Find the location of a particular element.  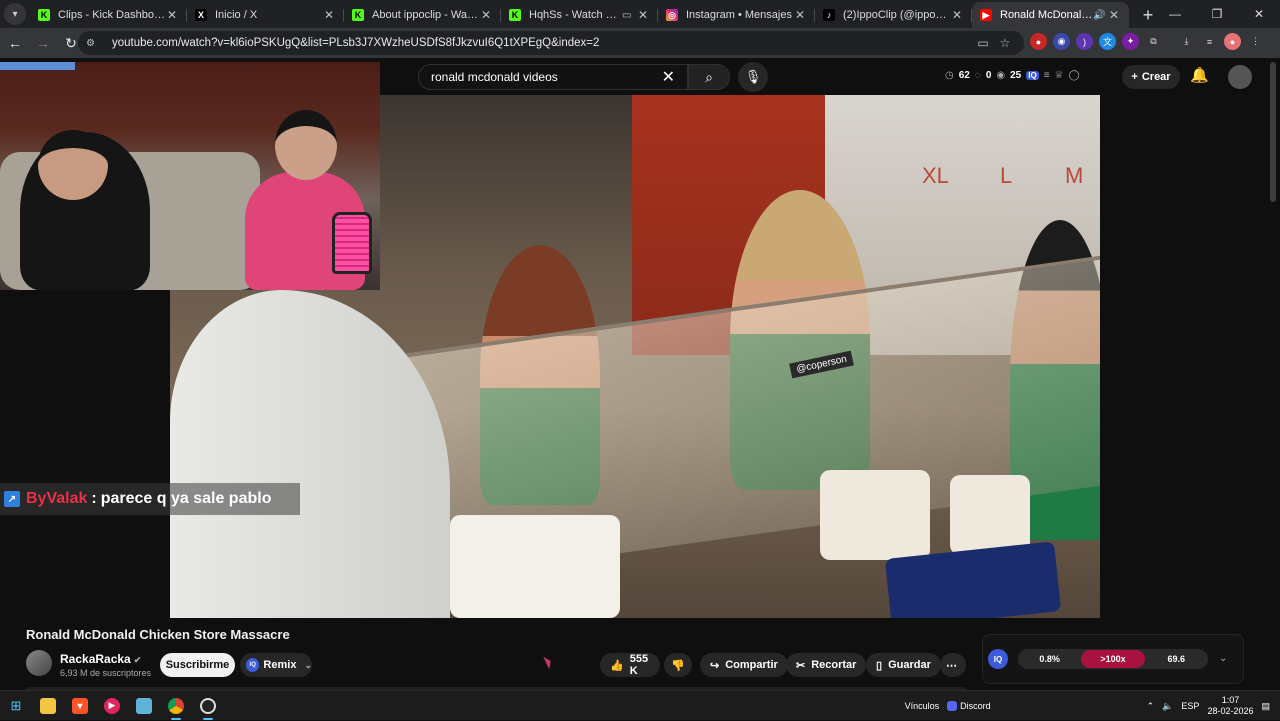

menu-kebab-icon: ⋮ is located at coordinates (1255, 41).